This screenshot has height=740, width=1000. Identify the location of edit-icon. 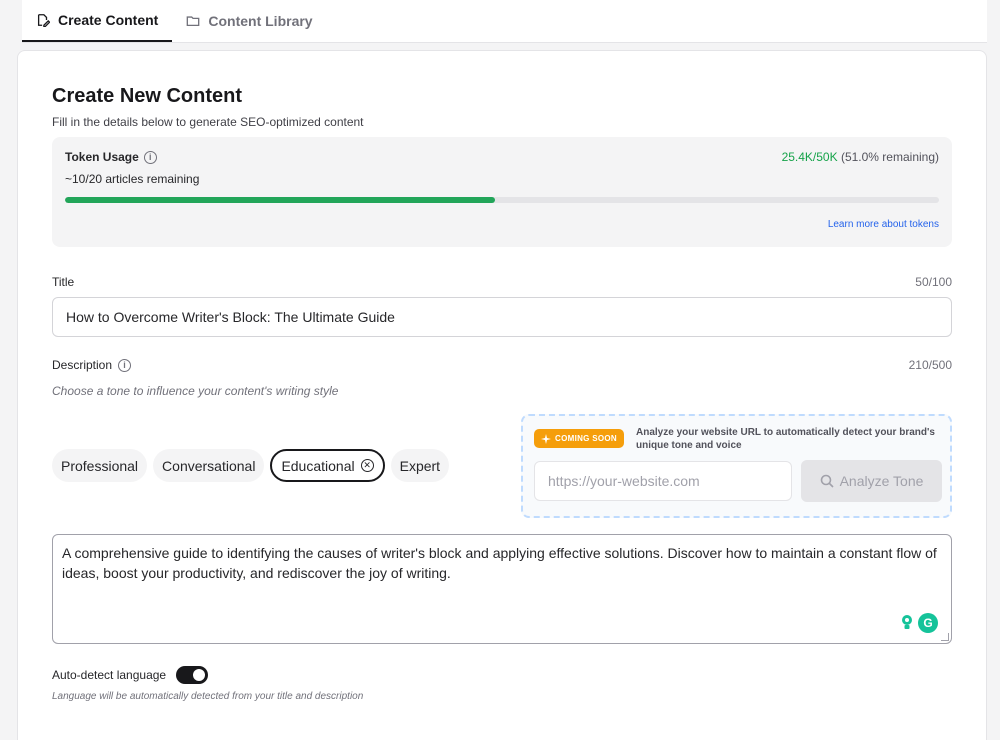
(43, 20).